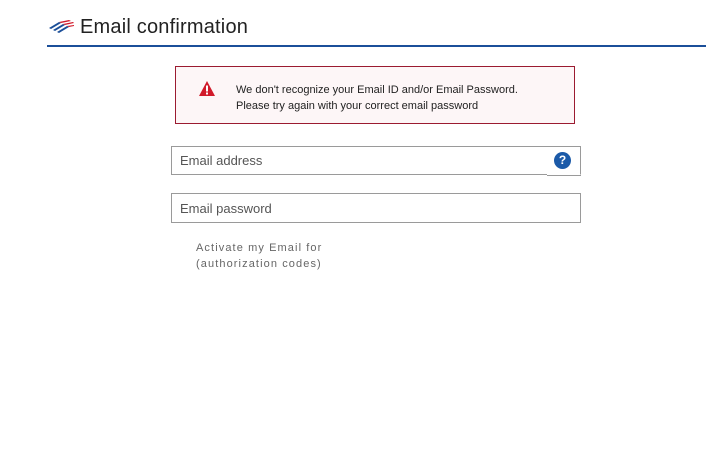 This screenshot has width=726, height=462. Describe the element at coordinates (259, 264) in the screenshot. I see `activate-email-link-line-2: (authorization codes)` at that location.